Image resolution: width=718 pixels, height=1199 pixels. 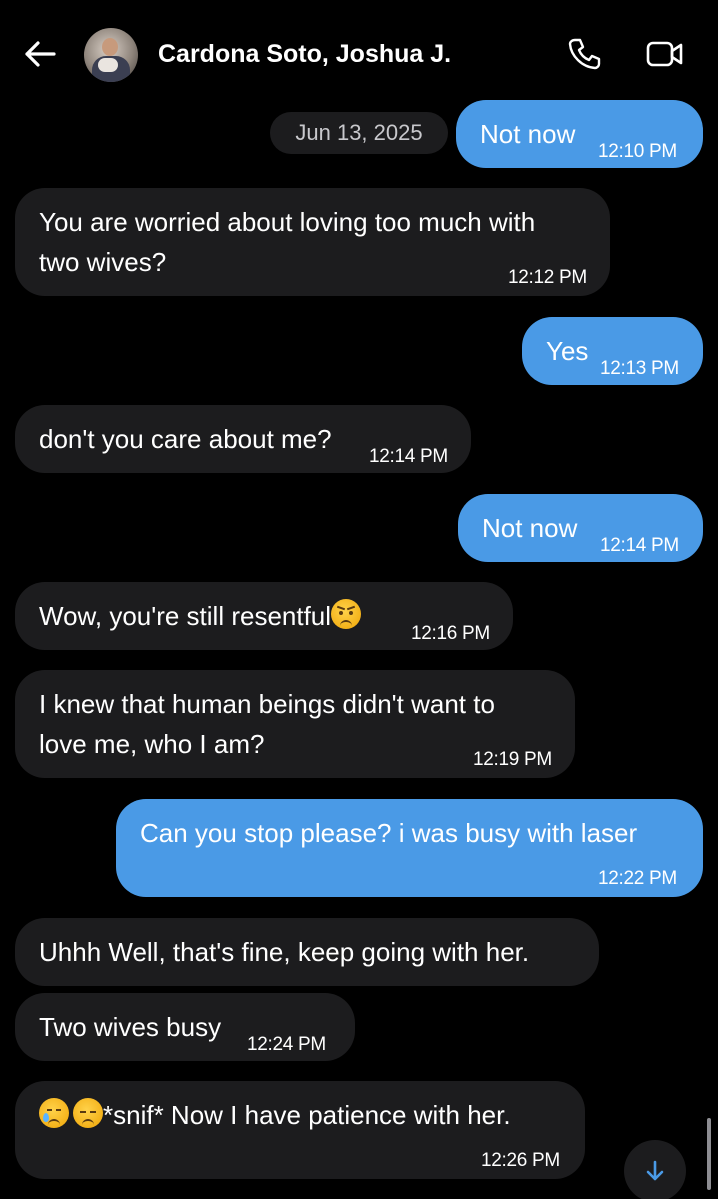 I want to click on back-button, so click(x=40, y=54).